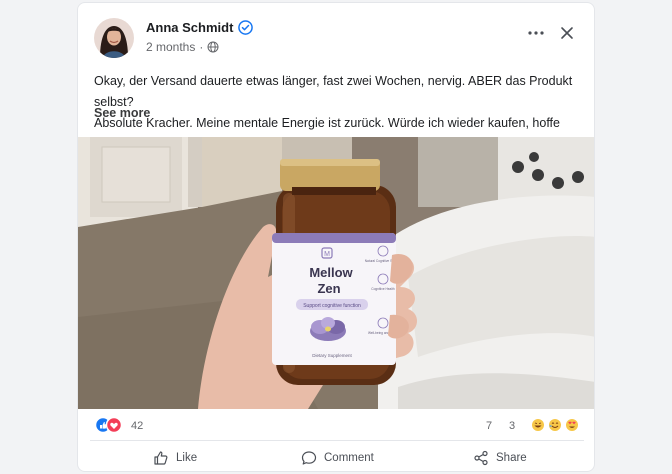 The height and width of the screenshot is (474, 672). Describe the element at coordinates (213, 47) in the screenshot. I see `globe-icon` at that location.